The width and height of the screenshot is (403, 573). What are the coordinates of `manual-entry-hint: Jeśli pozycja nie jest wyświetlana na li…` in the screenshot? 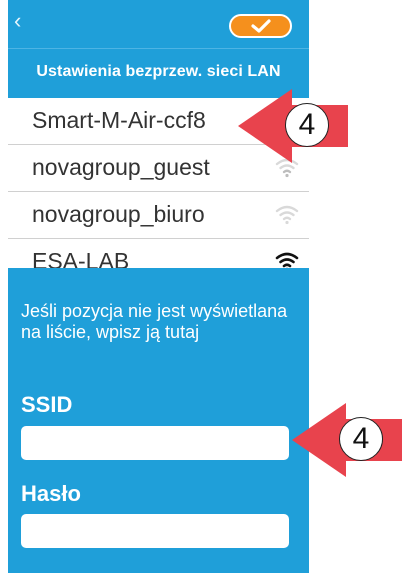 It's located at (154, 321).